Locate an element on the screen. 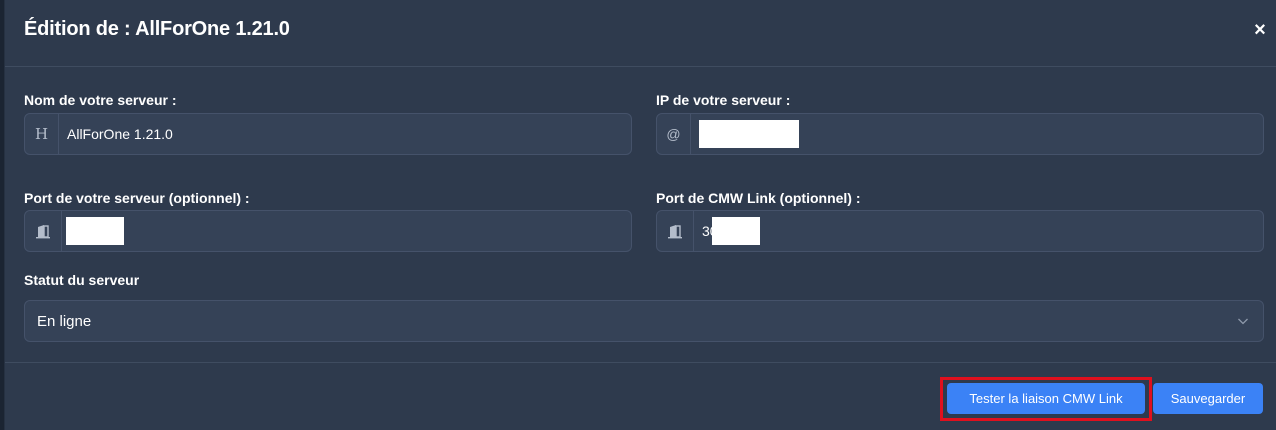 This screenshot has height=430, width=1276. at-sign-icon: @ is located at coordinates (674, 134).